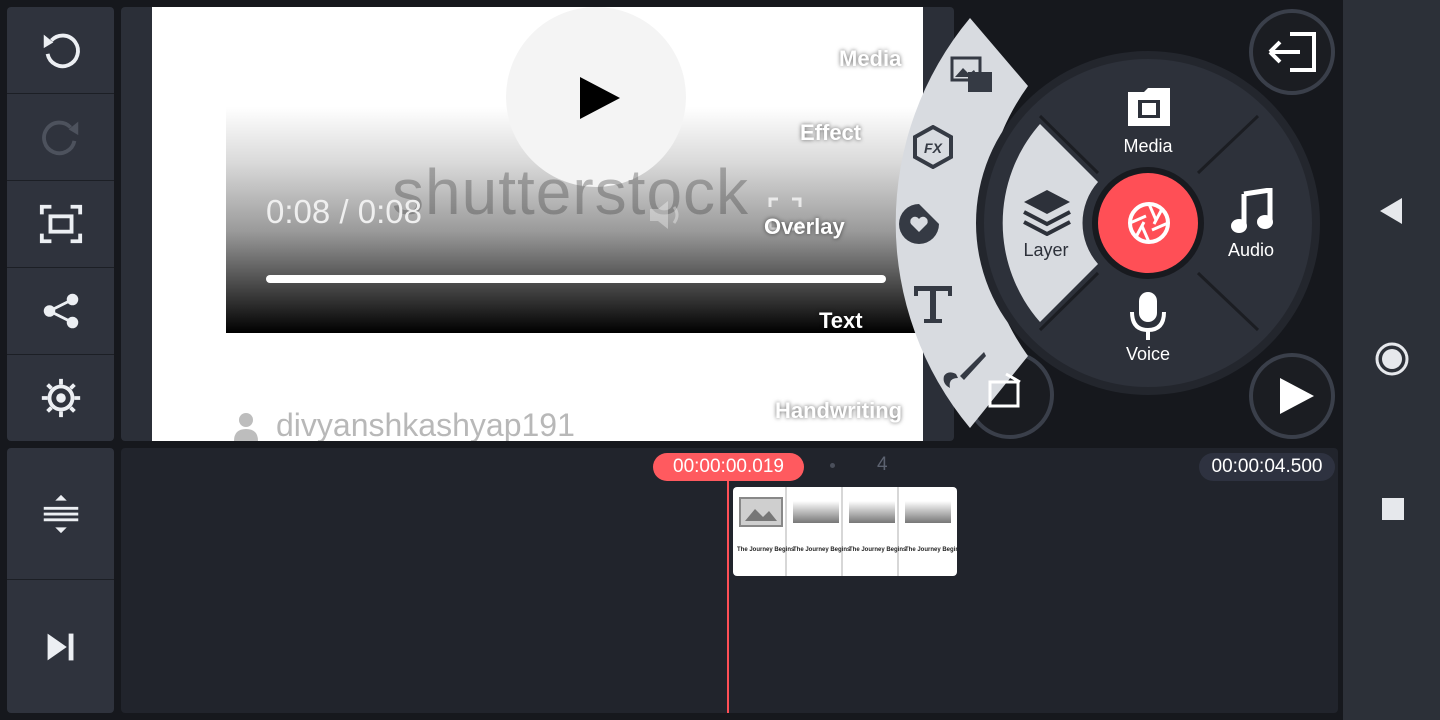  I want to click on expand-vertical-icon, so click(60, 513).